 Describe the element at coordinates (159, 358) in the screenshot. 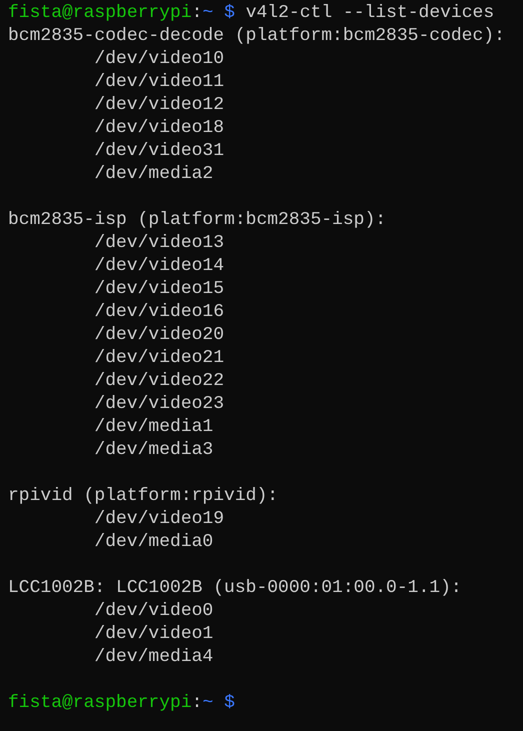

I see `device-path: /dev/video21` at that location.